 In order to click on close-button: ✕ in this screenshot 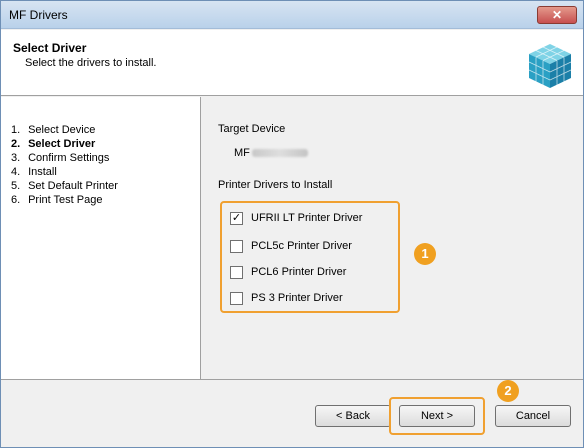, I will do `click(557, 15)`.